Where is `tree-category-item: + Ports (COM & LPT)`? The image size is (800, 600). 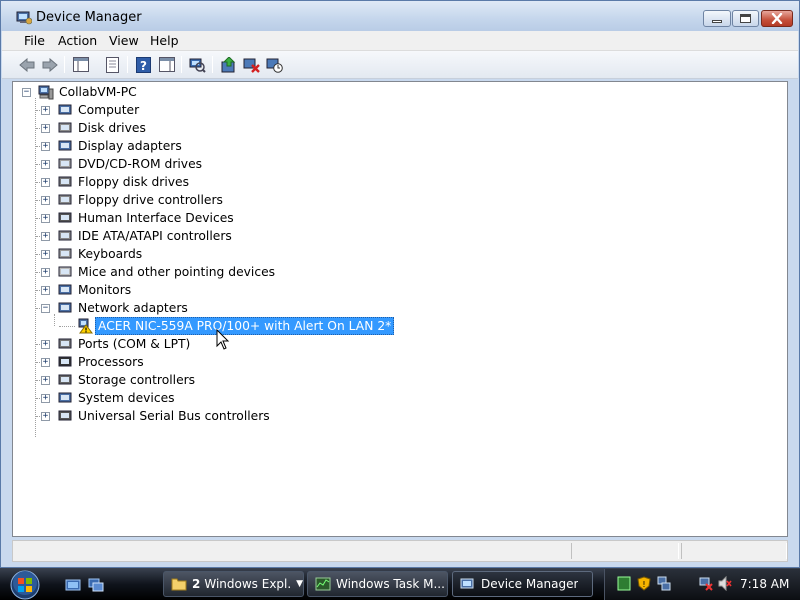
tree-category-item: + Ports (COM & LPT) is located at coordinates (163, 344).